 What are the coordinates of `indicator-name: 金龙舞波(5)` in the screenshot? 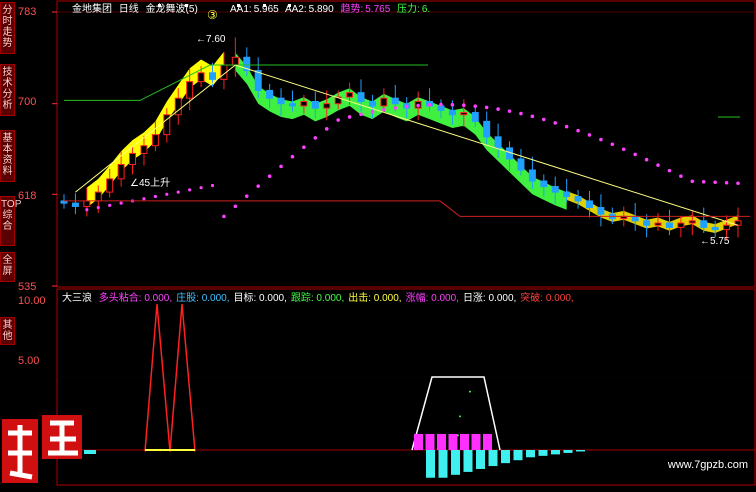 It's located at (171, 9).